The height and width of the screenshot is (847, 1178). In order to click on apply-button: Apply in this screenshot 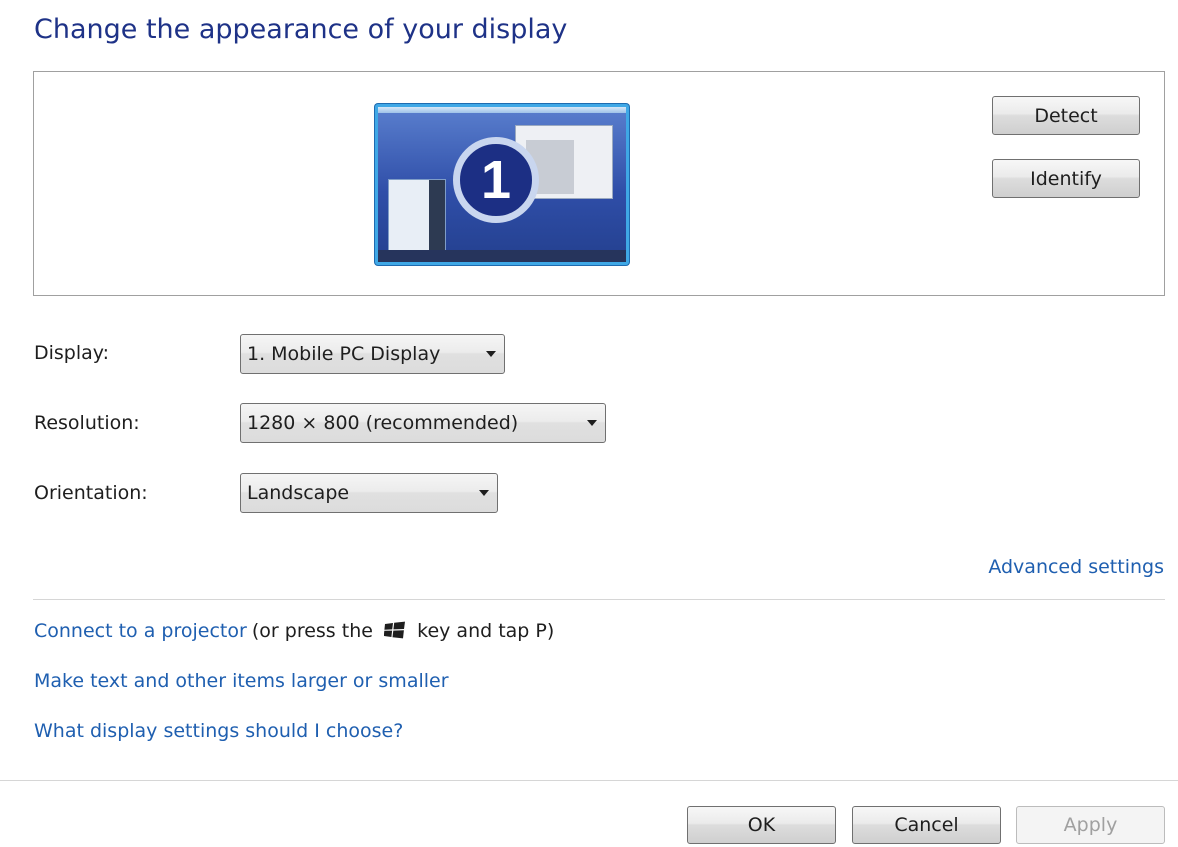, I will do `click(1090, 825)`.